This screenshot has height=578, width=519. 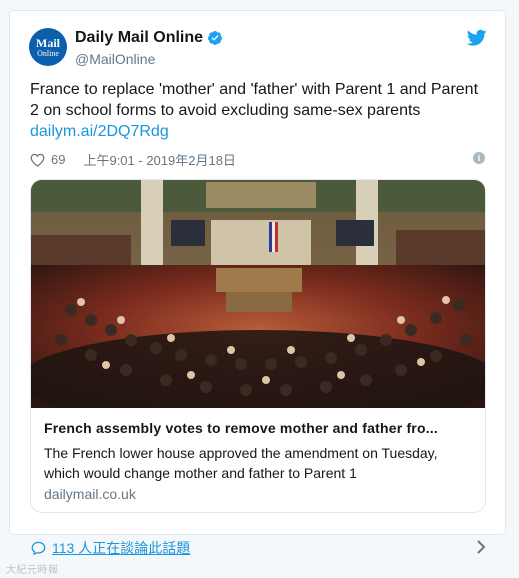 What do you see at coordinates (38, 548) in the screenshot?
I see `speech-bubble-icon` at bounding box center [38, 548].